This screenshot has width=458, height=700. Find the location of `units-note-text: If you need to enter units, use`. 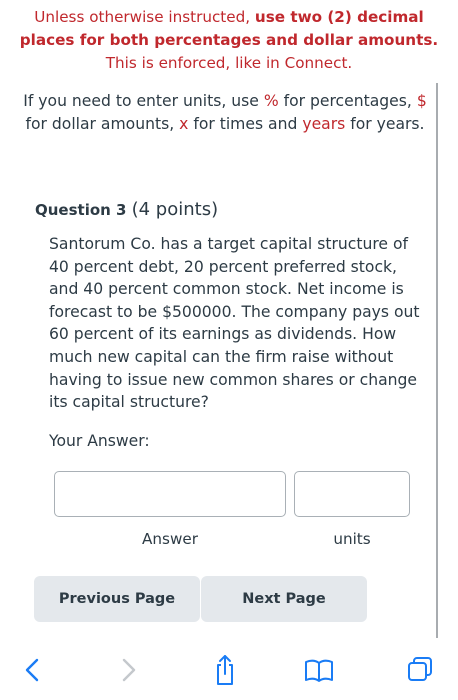

units-note-text: If you need to enter units, use is located at coordinates (143, 101).